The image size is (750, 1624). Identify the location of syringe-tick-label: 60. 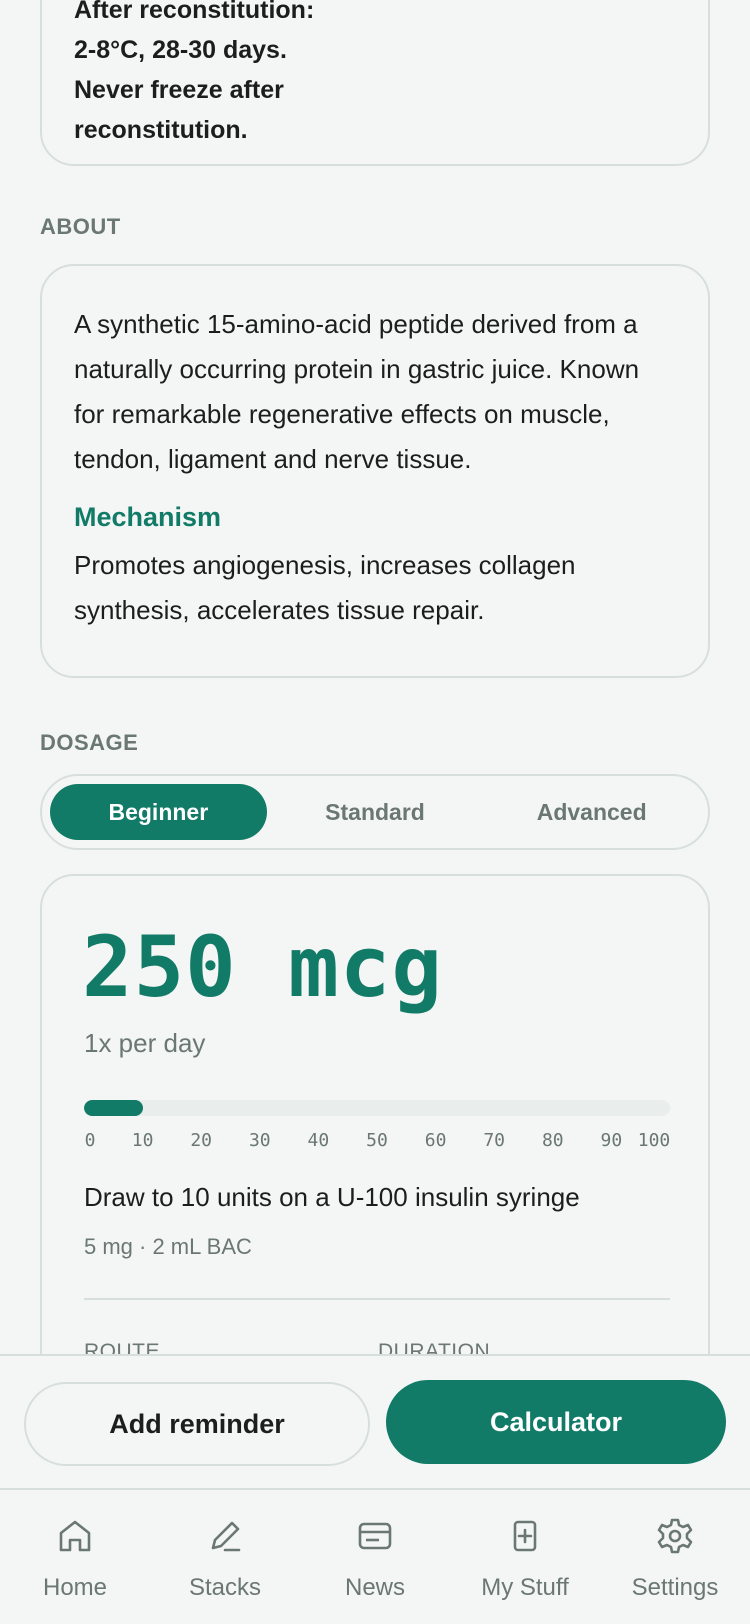
(435, 1140).